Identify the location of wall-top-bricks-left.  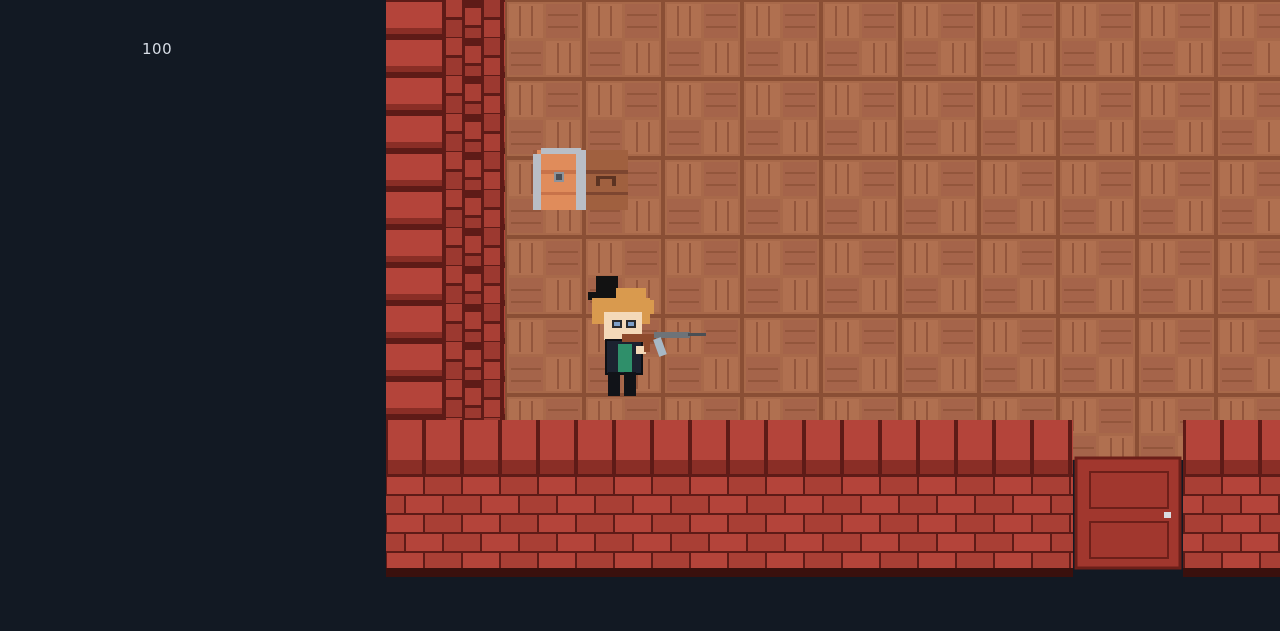
(729, 448).